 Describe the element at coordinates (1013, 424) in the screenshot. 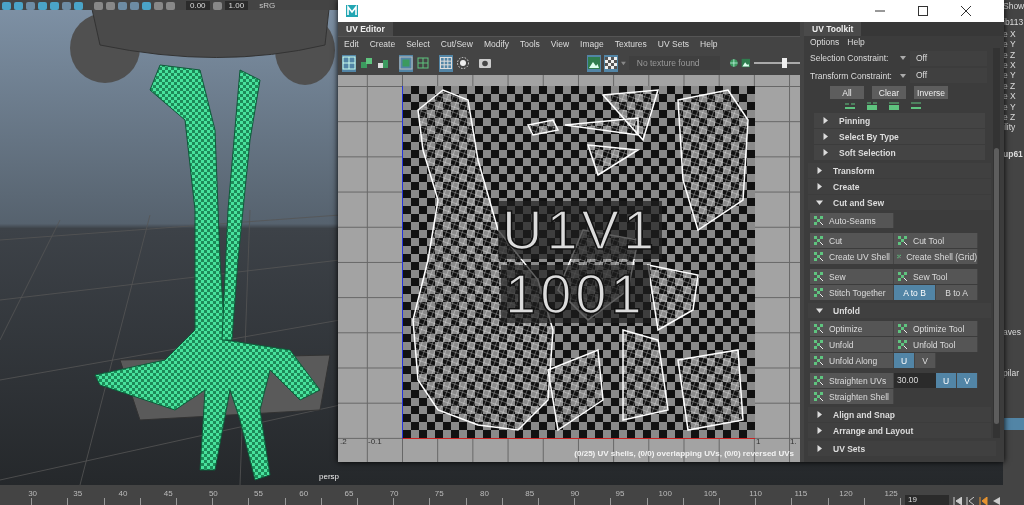

I see `selected-row` at that location.